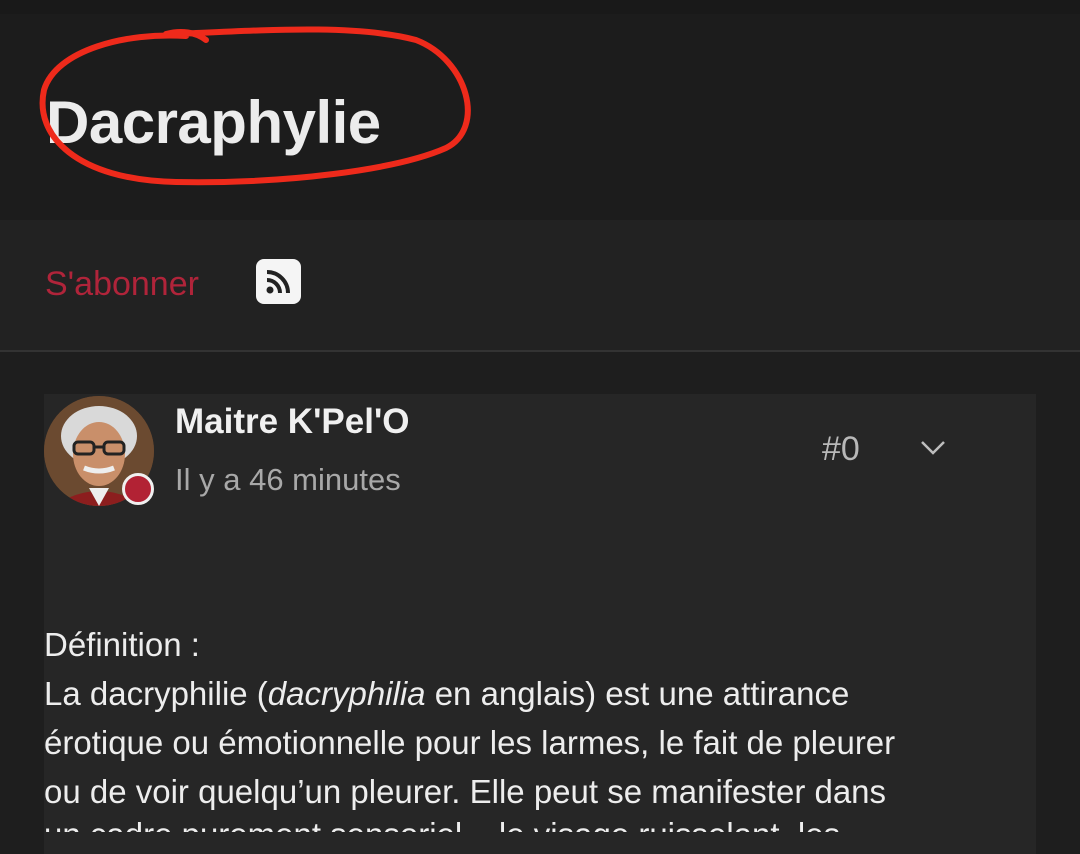 Image resolution: width=1080 pixels, height=854 pixels. What do you see at coordinates (540, 7) in the screenshot?
I see `top-strip` at bounding box center [540, 7].